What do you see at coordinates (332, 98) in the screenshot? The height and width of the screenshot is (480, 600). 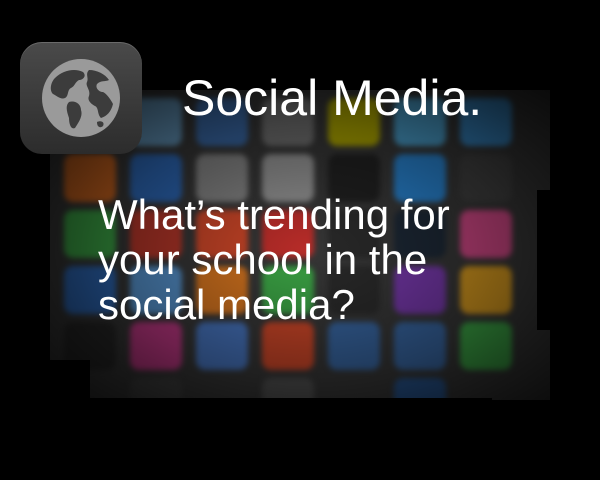 I see `slide-title: Social Media.` at bounding box center [332, 98].